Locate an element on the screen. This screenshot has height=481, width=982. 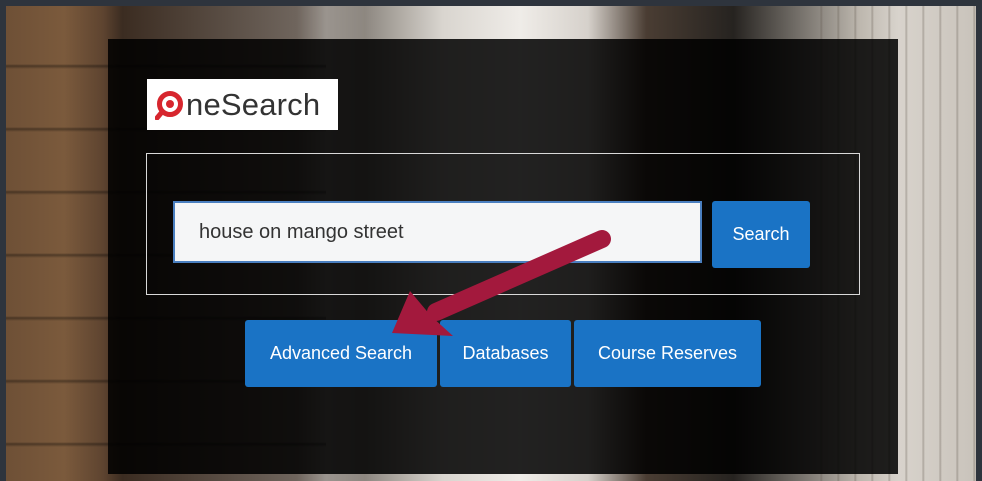
advanced-search-button: Advanced Search is located at coordinates (341, 353).